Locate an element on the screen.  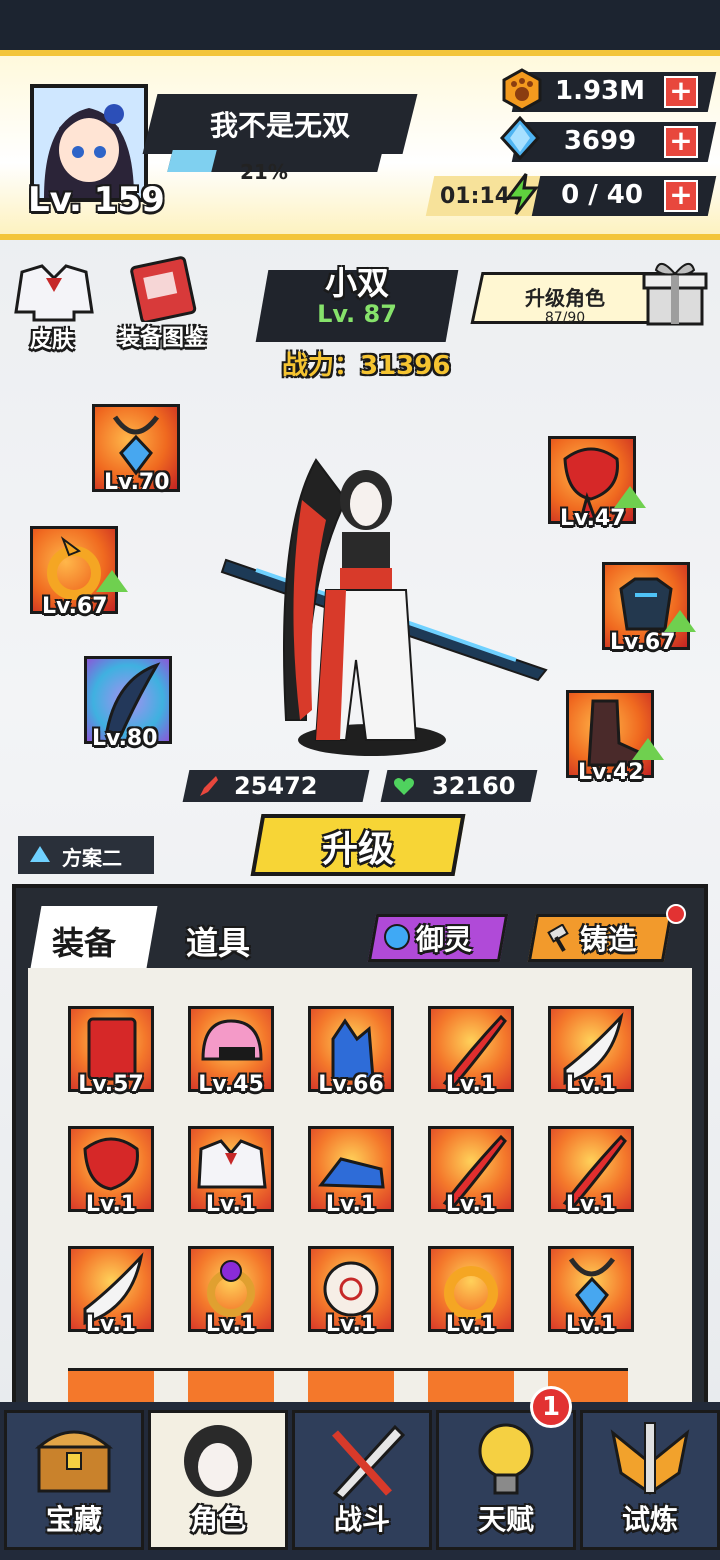
lightning-icon is located at coordinates (522, 194).